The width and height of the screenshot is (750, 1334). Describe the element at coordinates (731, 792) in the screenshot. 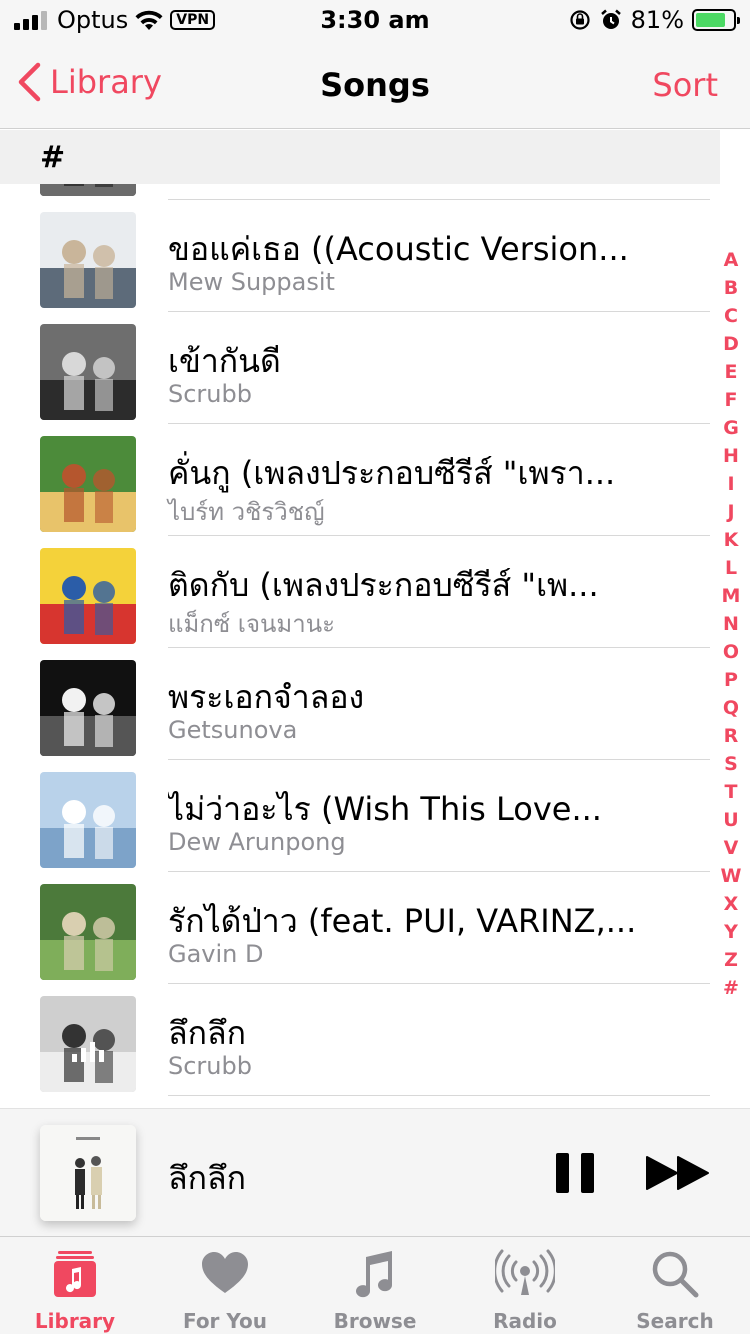

I see `index-letter: T` at that location.